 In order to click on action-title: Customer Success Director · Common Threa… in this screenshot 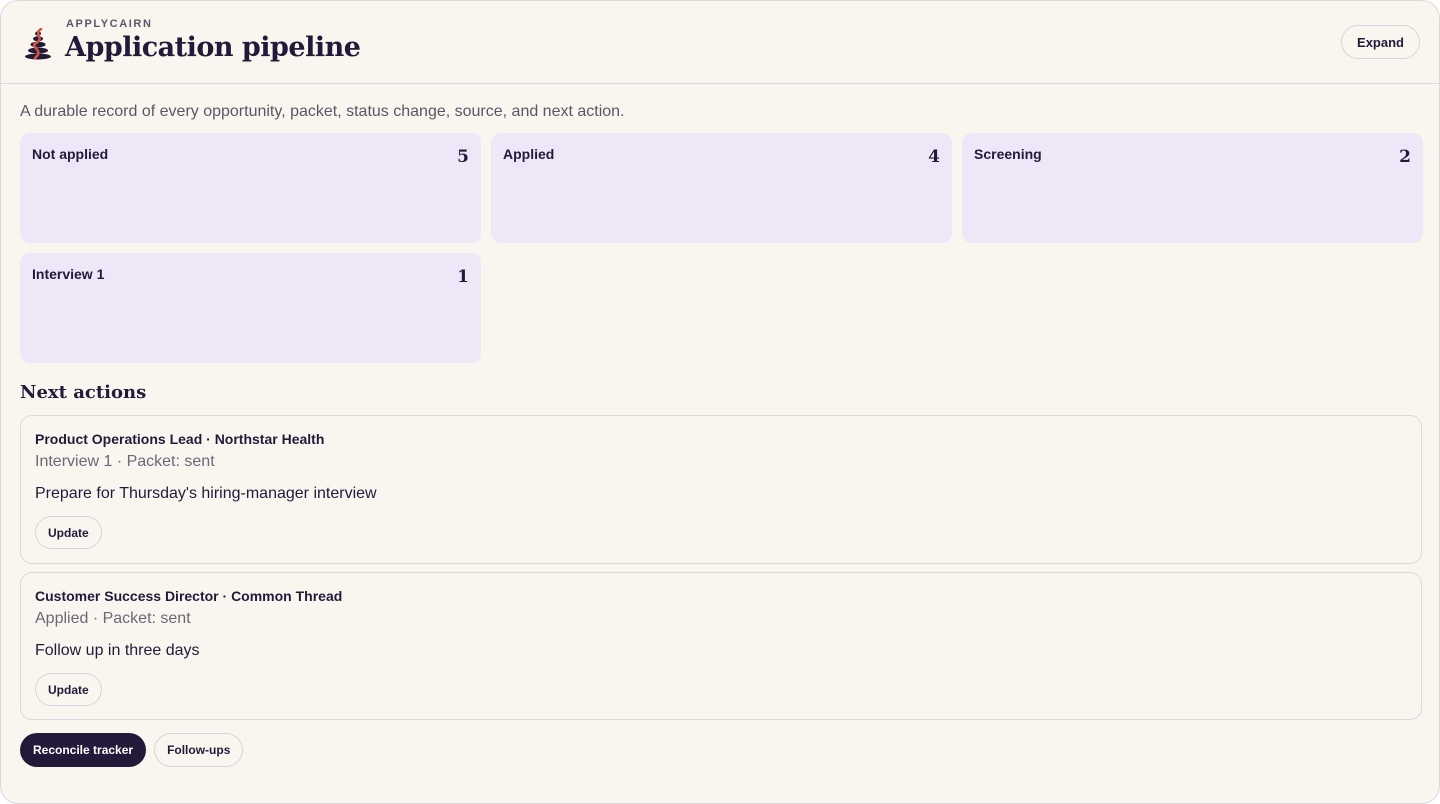, I will do `click(189, 596)`.